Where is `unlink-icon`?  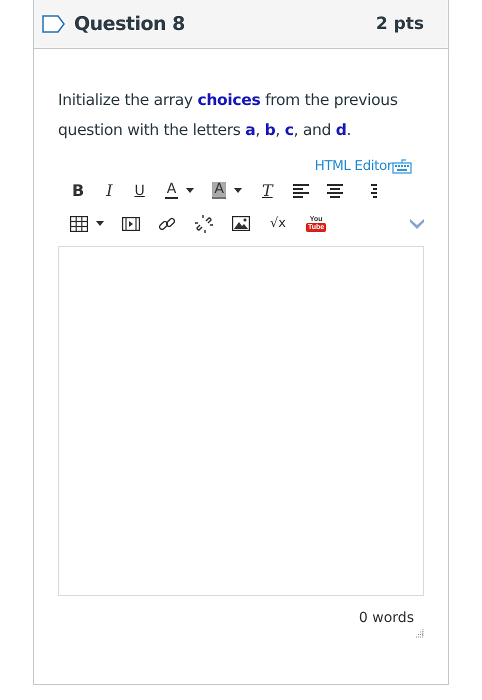 unlink-icon is located at coordinates (204, 224).